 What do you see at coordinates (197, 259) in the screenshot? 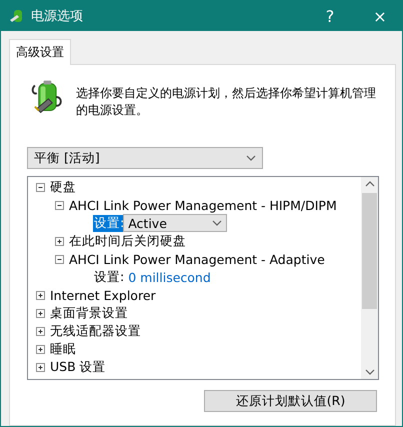
I see `tree-item: AHCI Link Power Management - Adaptive` at bounding box center [197, 259].